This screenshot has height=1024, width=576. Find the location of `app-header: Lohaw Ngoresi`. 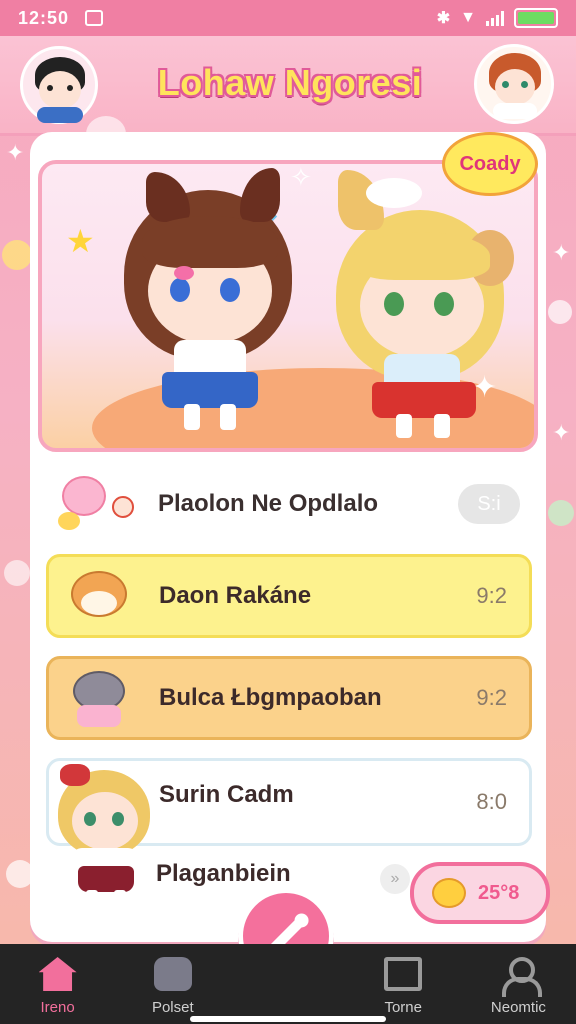

app-header: Lohaw Ngoresi is located at coordinates (288, 86).